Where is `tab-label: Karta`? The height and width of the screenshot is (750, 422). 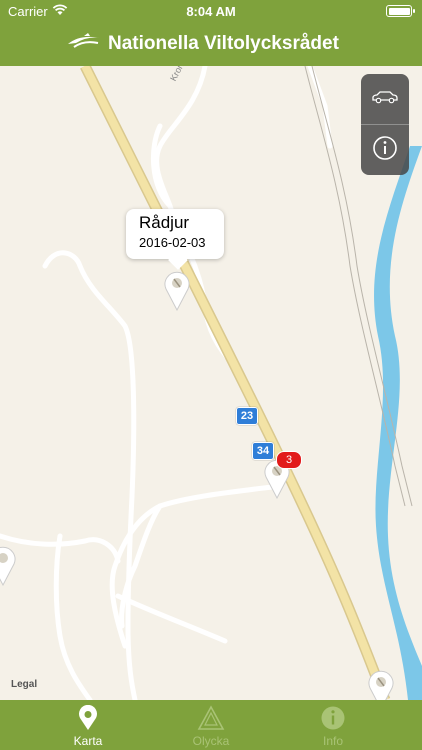
tab-label: Karta is located at coordinates (88, 741).